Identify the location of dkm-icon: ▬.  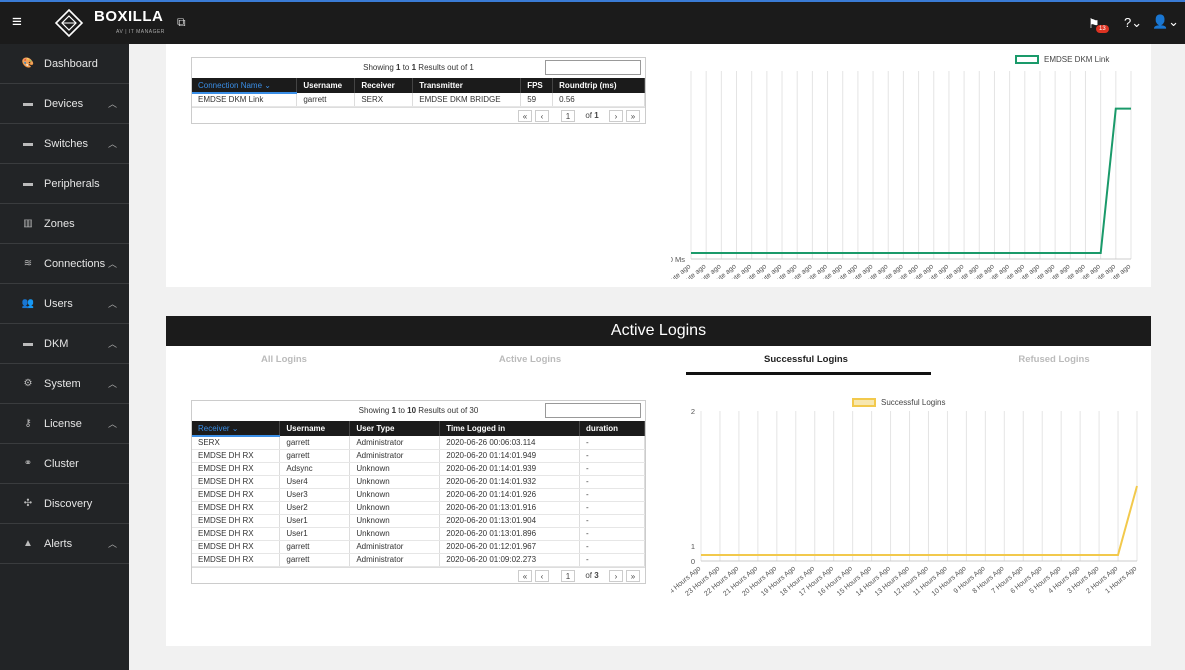
(28, 343).